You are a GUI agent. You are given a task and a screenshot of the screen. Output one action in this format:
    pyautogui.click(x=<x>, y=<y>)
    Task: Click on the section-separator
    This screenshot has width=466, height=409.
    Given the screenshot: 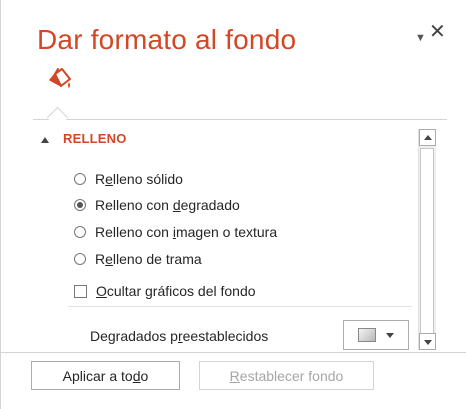 What is the action you would take?
    pyautogui.click(x=240, y=306)
    